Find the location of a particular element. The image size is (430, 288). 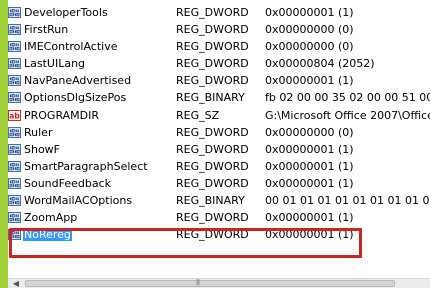

value-name-cell: WordMailACOptions is located at coordinates (93, 200).